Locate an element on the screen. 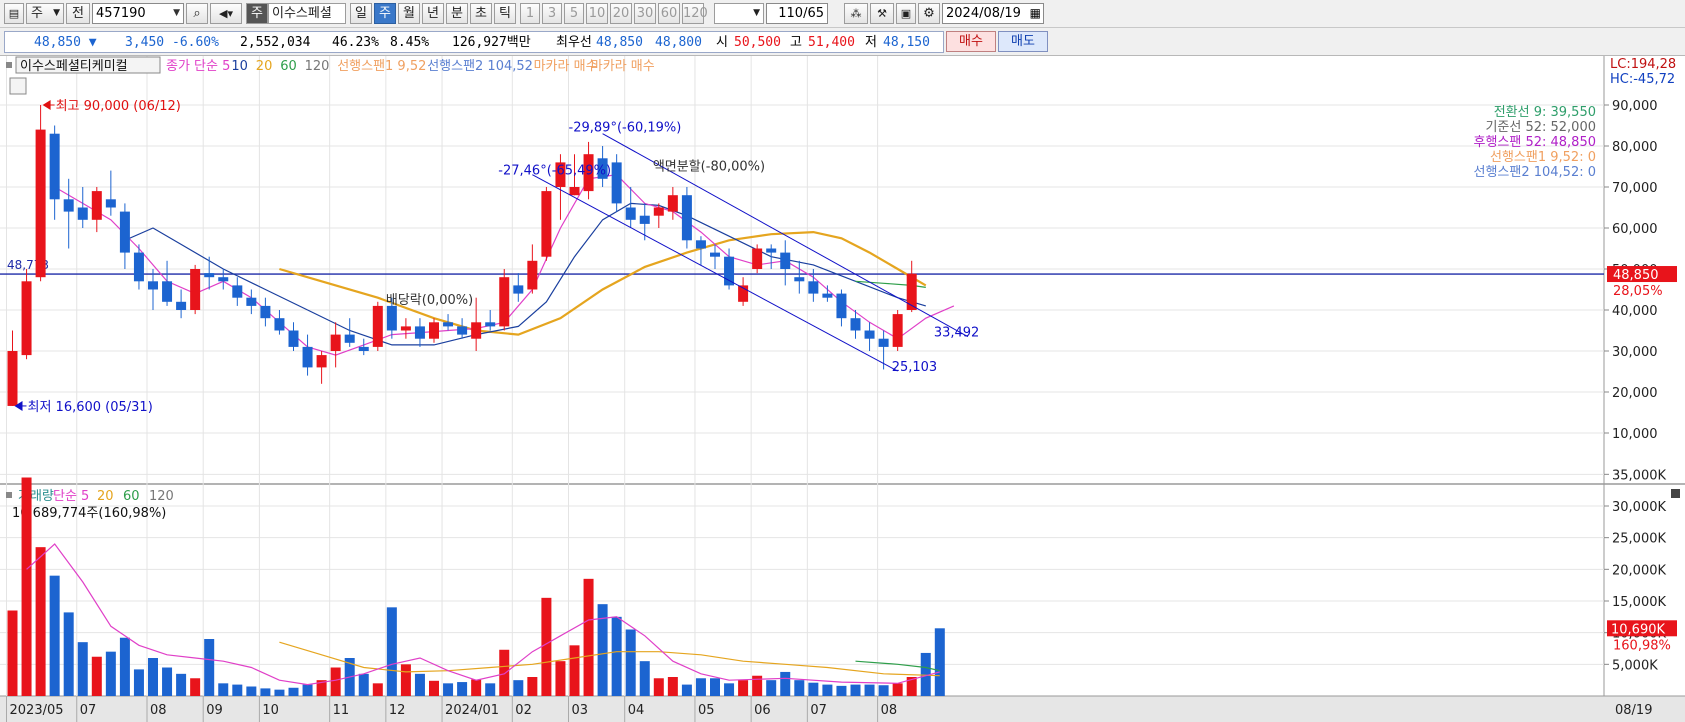 The height and width of the screenshot is (722, 1685). x-tick-label-8: 02 is located at coordinates (523, 710).